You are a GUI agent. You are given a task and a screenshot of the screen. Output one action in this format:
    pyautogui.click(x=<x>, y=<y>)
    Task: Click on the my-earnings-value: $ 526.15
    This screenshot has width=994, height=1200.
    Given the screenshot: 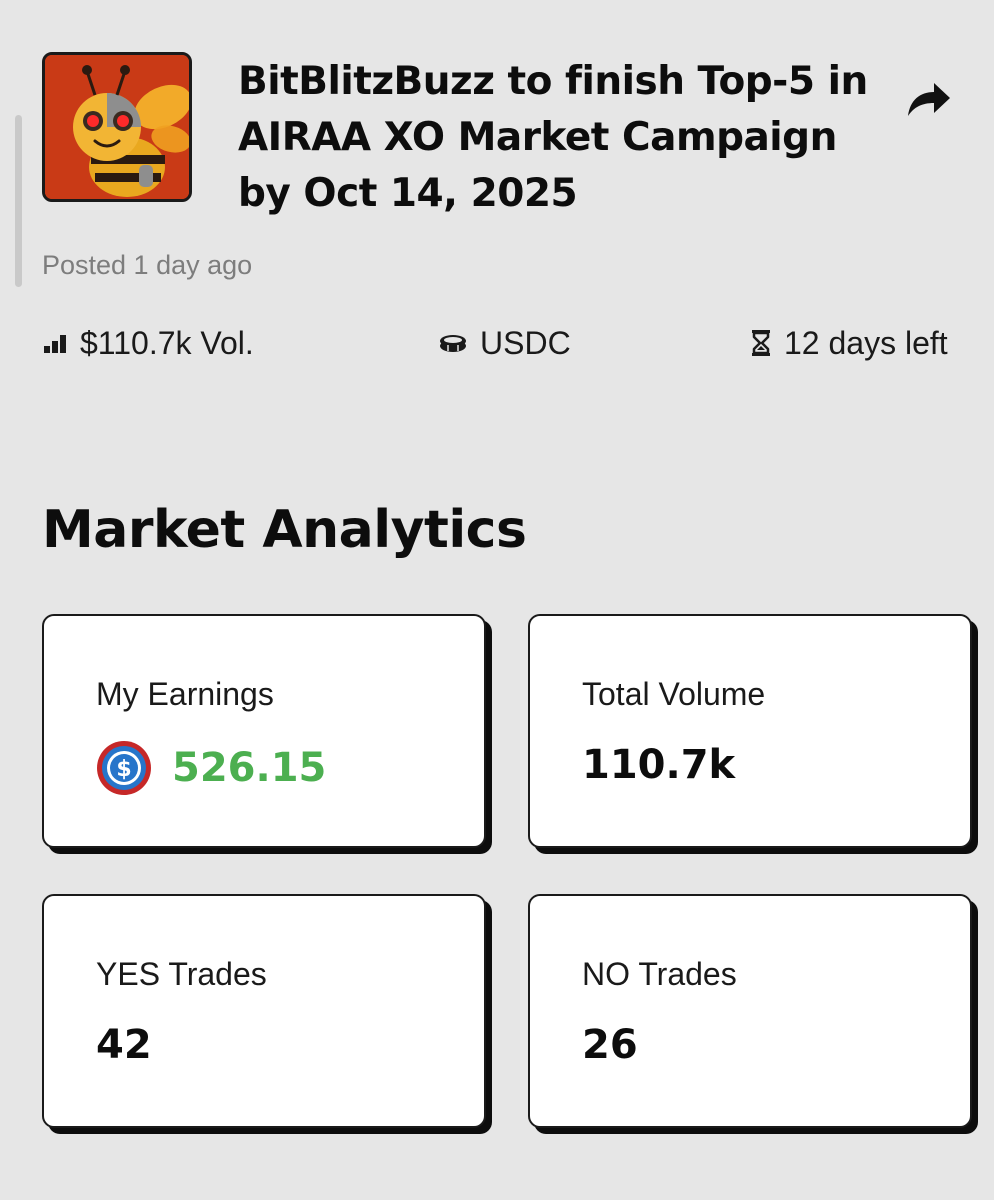 What is the action you would take?
    pyautogui.click(x=211, y=768)
    